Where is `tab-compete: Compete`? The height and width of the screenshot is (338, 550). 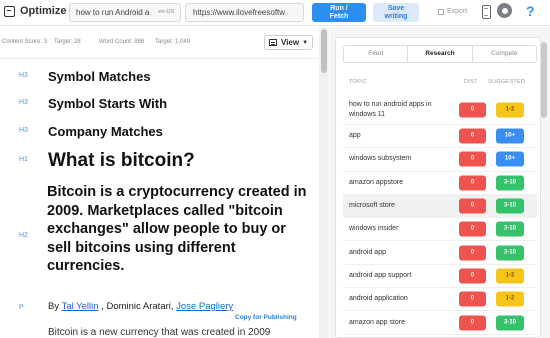
tab-compete: Compete is located at coordinates (504, 54).